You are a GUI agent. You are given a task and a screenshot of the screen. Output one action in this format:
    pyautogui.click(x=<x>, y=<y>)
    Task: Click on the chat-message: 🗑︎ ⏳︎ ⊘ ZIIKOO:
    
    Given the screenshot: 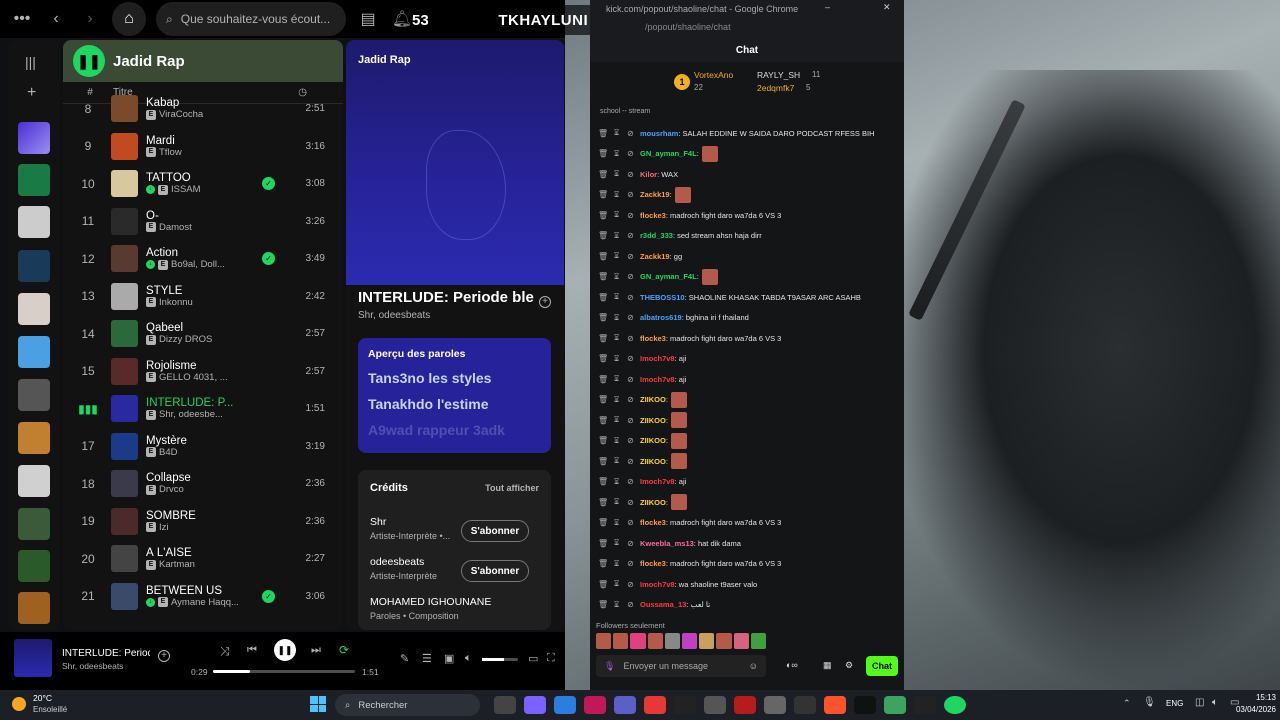 What is the action you would take?
    pyautogui.click(x=748, y=420)
    